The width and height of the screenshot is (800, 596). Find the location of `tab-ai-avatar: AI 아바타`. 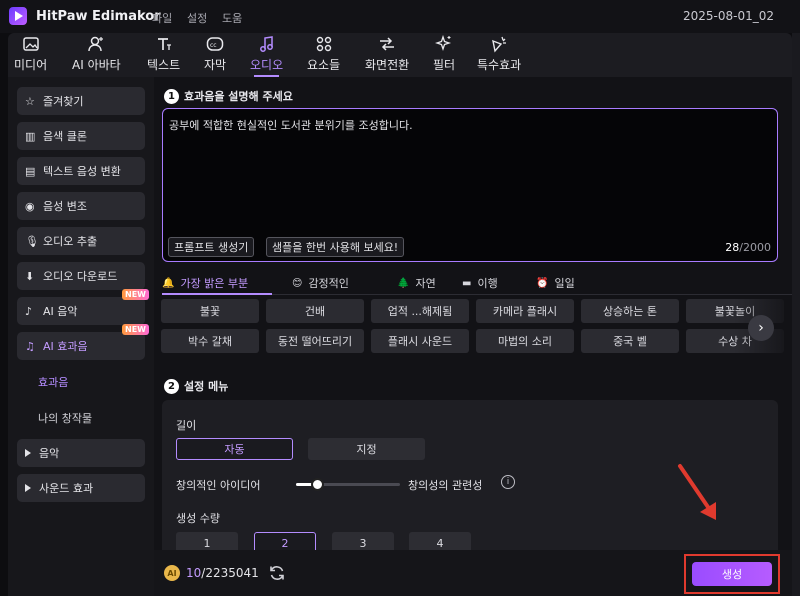

tab-ai-avatar: AI 아바타 is located at coordinates (96, 55).